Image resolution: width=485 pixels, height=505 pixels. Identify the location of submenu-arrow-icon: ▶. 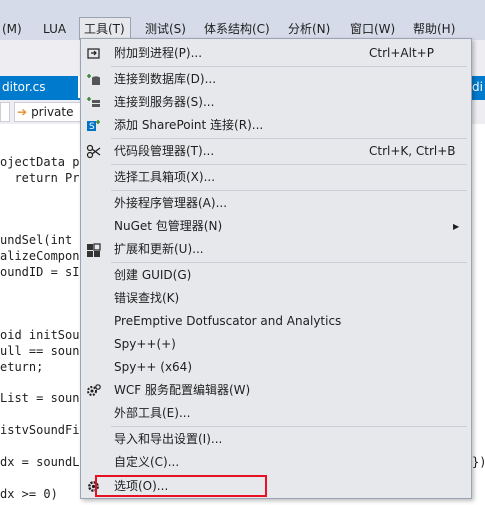
(456, 226).